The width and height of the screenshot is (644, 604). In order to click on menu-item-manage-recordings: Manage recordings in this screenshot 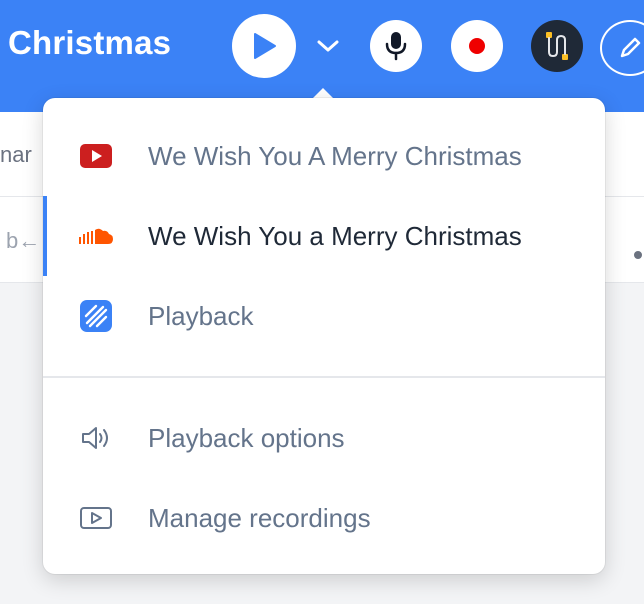, I will do `click(324, 518)`.